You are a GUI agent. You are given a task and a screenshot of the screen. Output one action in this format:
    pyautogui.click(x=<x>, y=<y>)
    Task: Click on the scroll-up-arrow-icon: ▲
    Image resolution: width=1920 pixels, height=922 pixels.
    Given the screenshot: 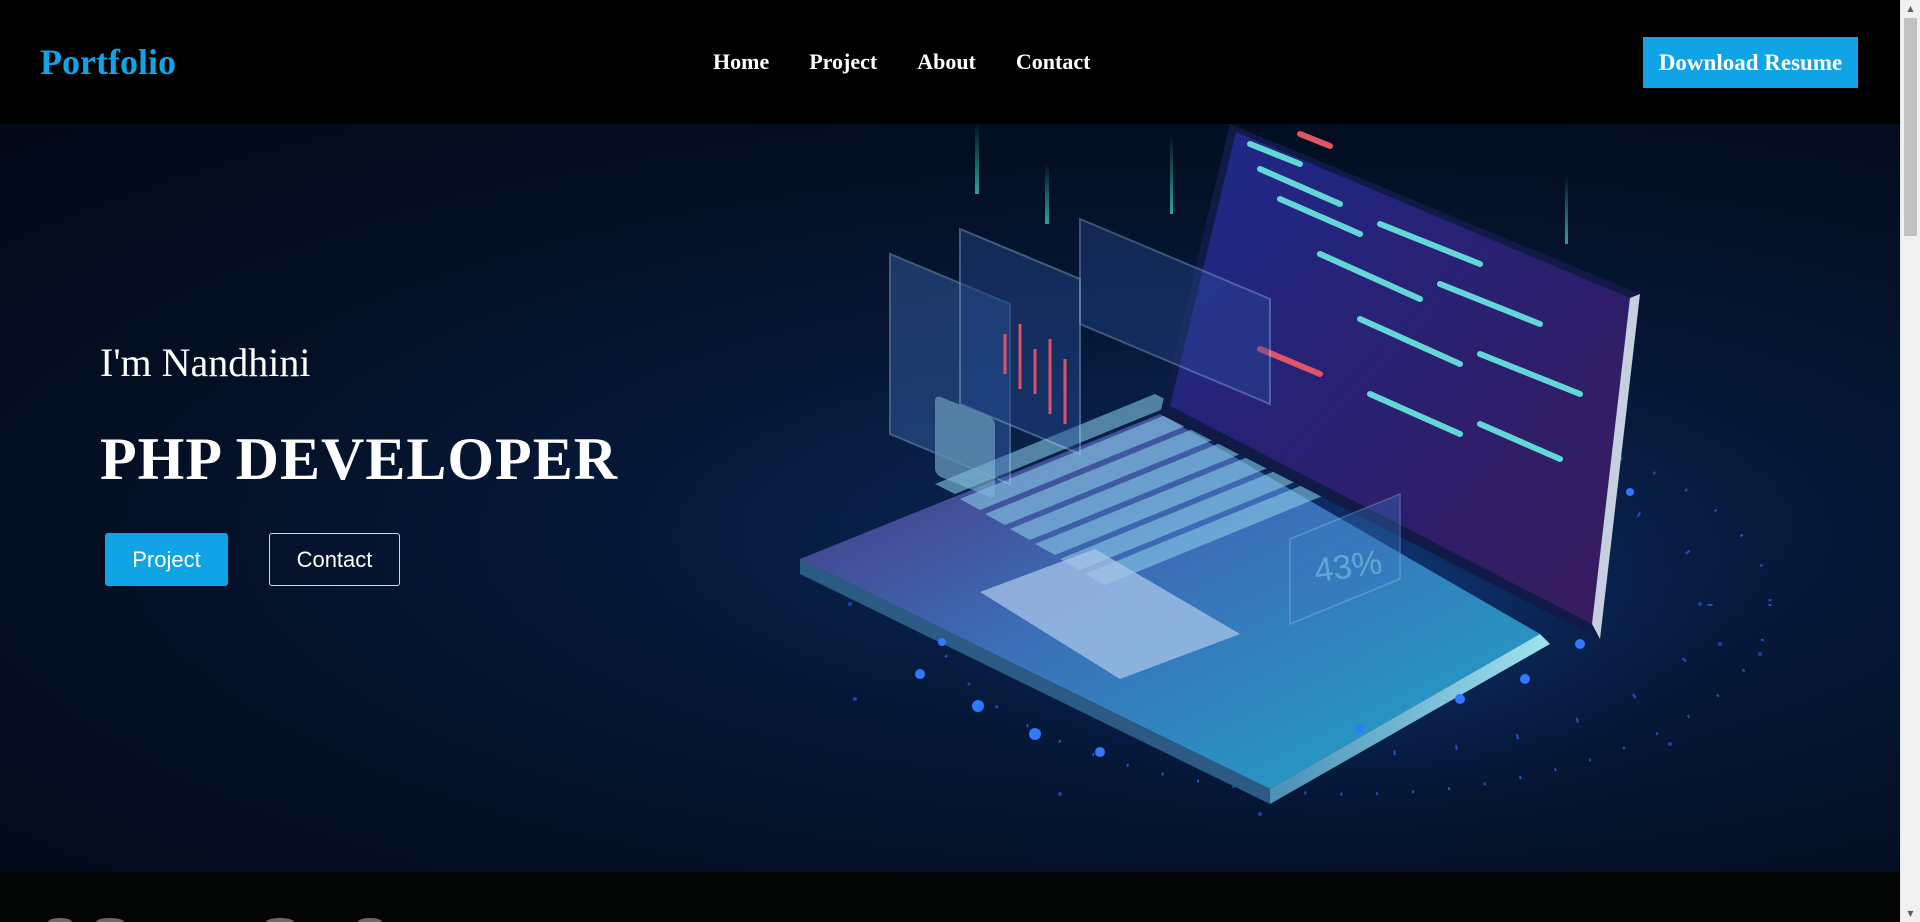 What is the action you would take?
    pyautogui.click(x=1910, y=8)
    